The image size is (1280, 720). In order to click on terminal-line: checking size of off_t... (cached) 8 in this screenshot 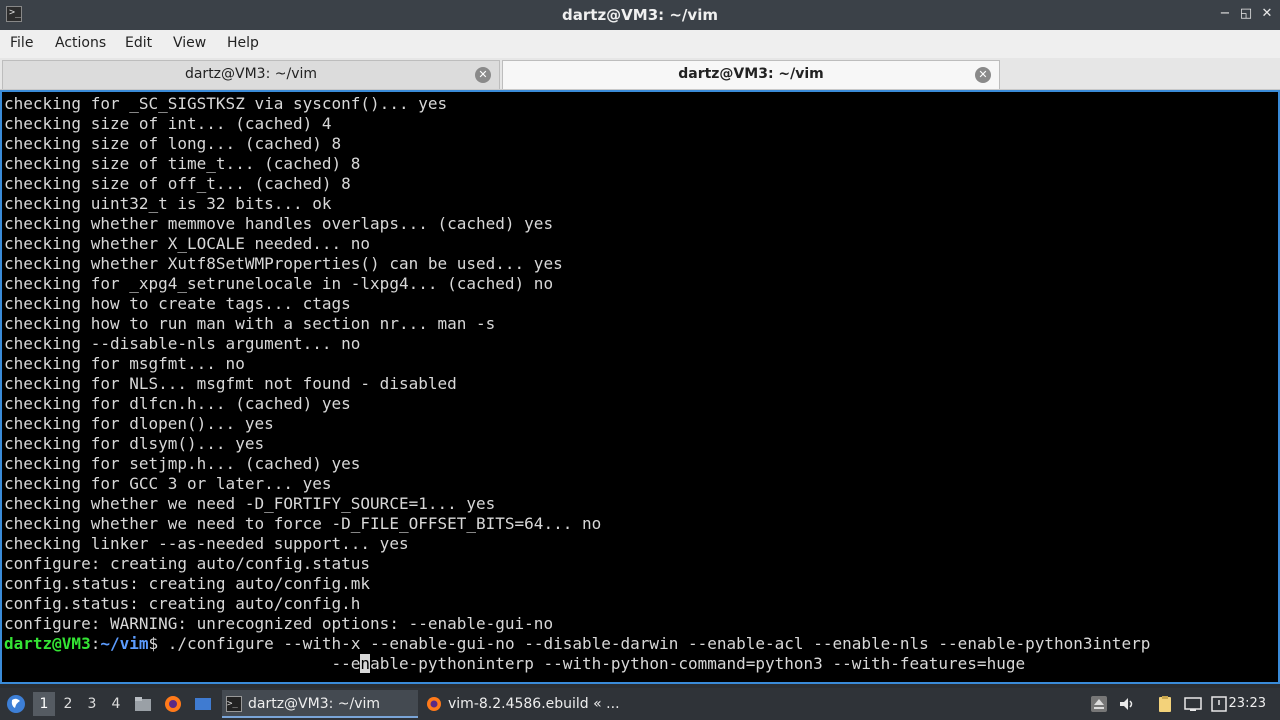, I will do `click(177, 183)`.